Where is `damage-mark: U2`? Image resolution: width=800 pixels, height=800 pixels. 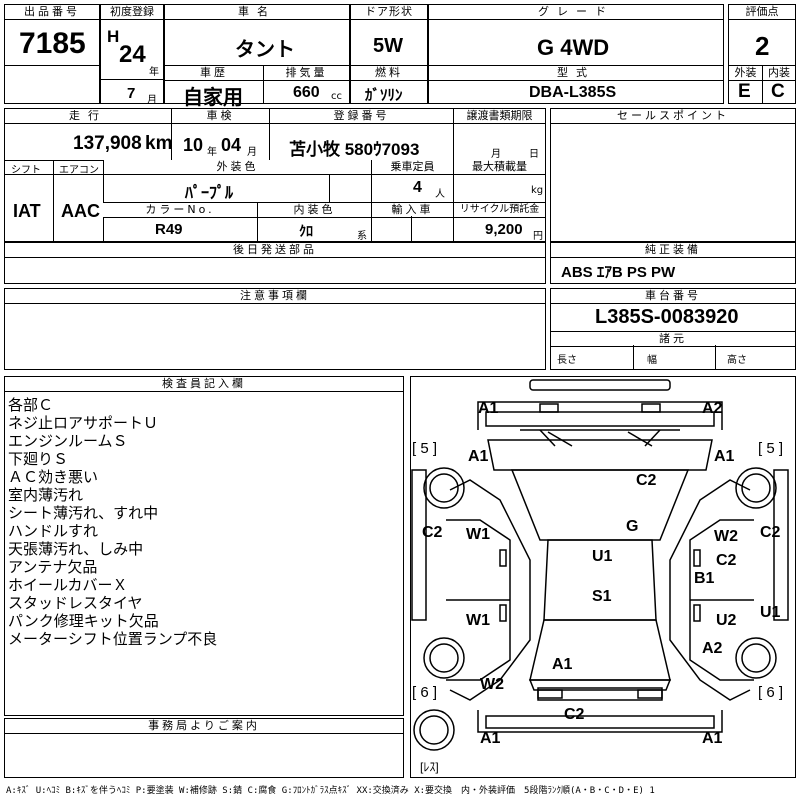
damage-mark: U2 is located at coordinates (726, 620).